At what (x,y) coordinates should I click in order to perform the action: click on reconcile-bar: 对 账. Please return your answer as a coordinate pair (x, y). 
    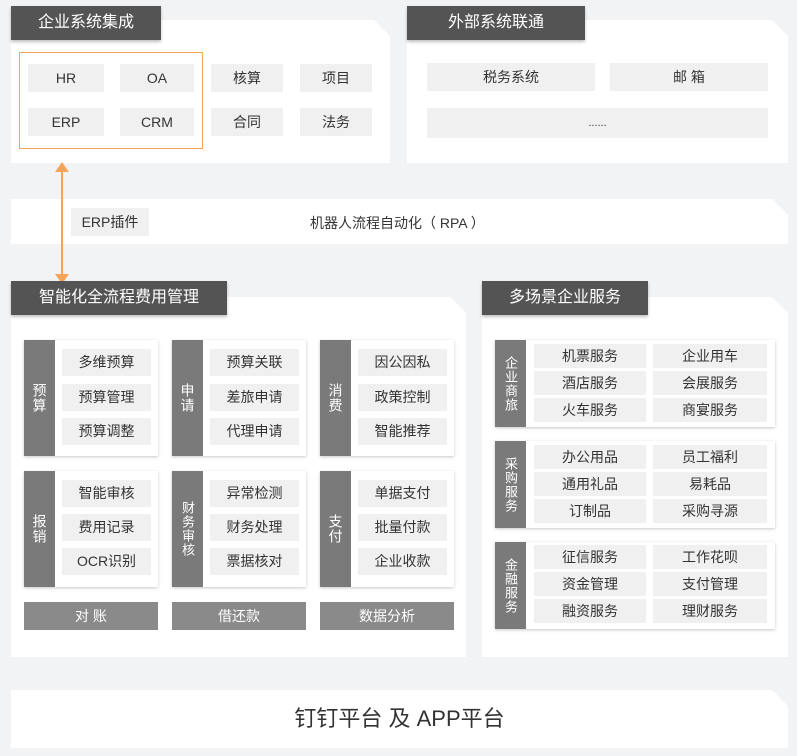
    Looking at the image, I should click on (91, 616).